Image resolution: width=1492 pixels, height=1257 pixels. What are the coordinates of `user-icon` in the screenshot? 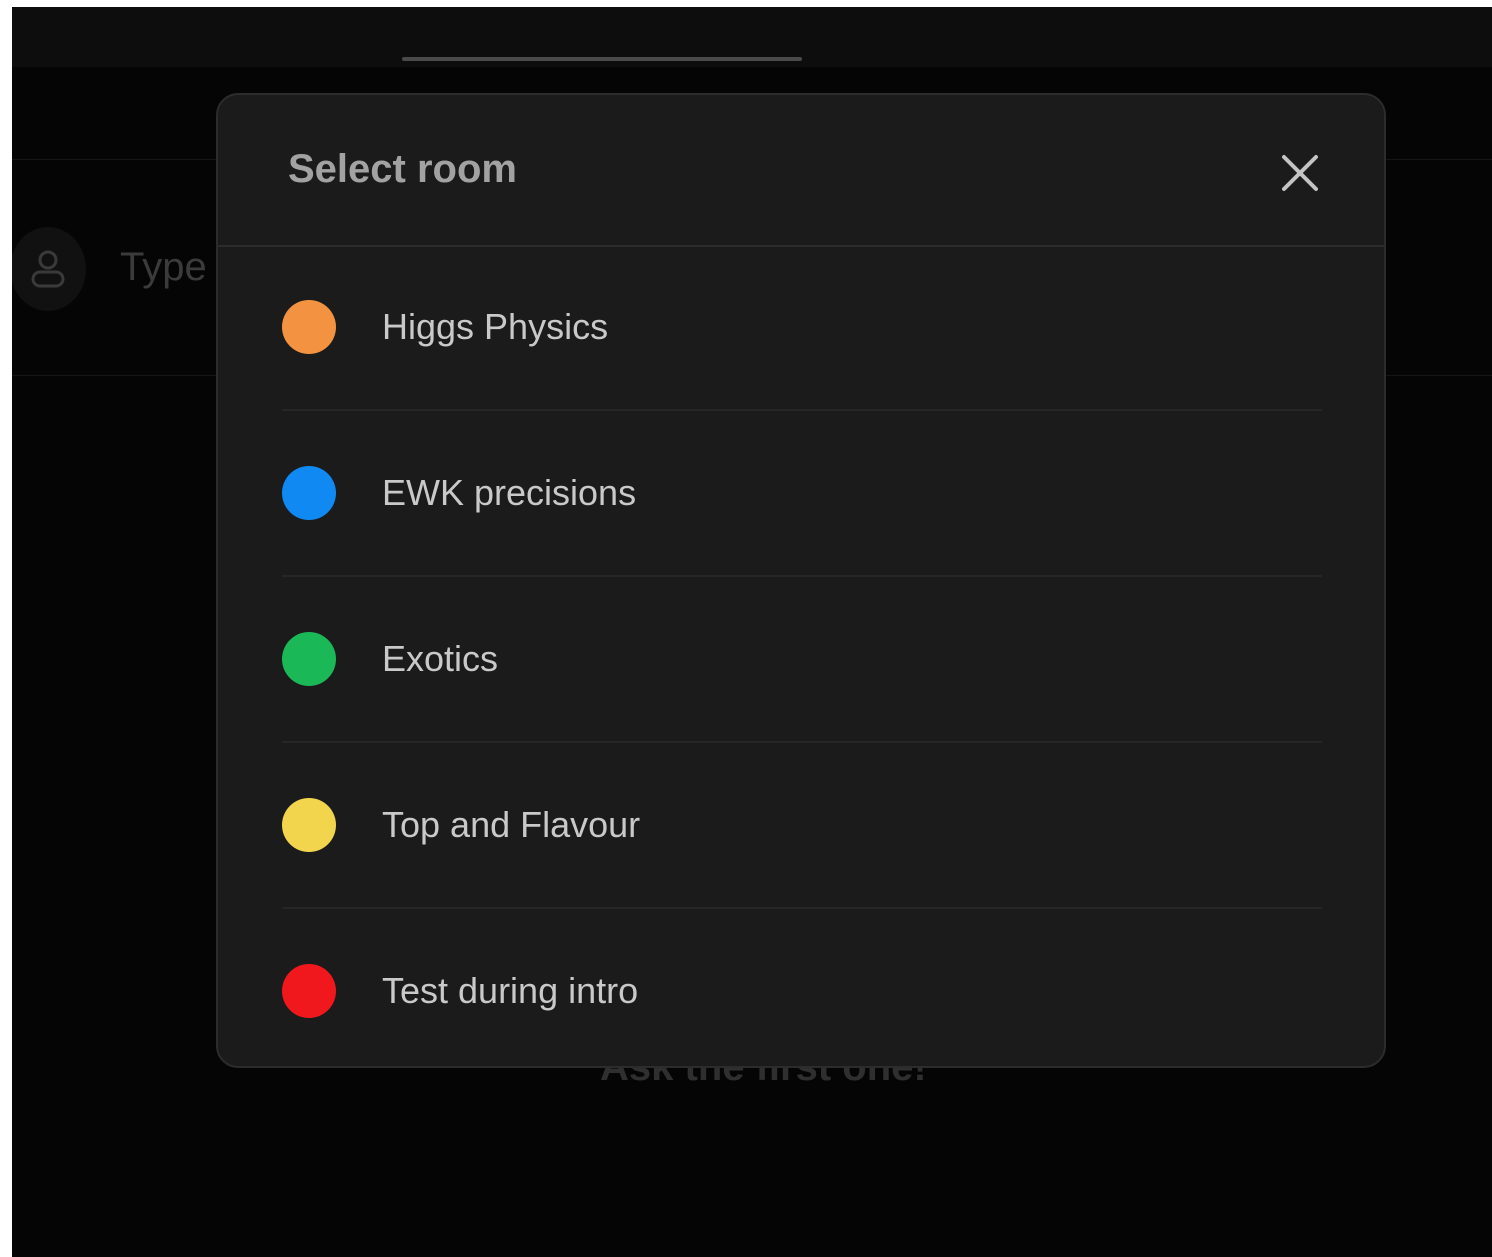 It's located at (48, 269).